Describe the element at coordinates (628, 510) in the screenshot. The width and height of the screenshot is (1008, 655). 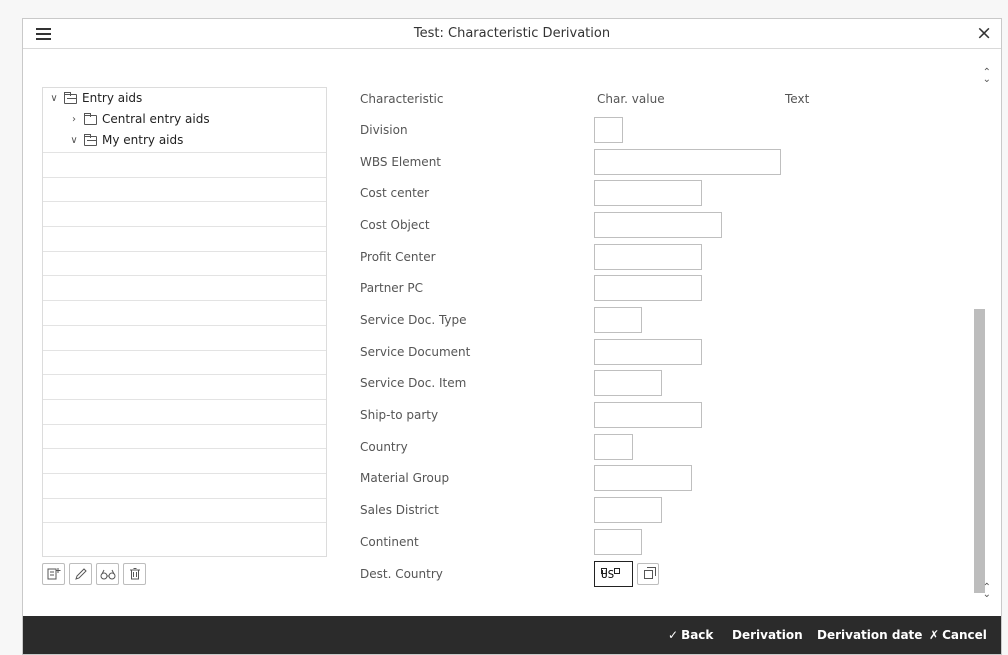
I see `sales-district-field` at that location.